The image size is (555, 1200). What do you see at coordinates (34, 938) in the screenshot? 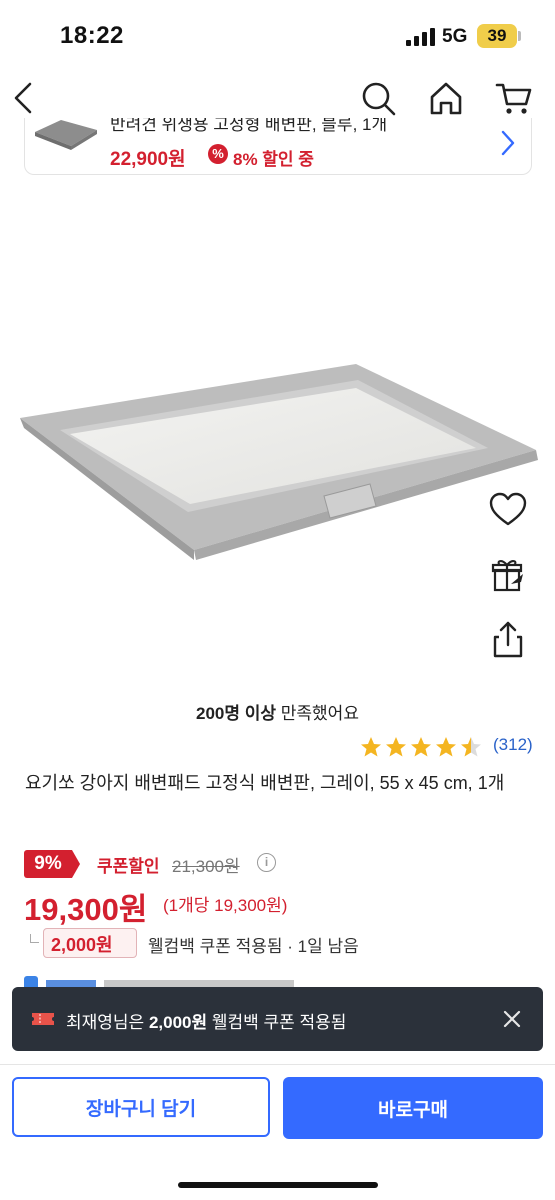
I see `indent-marker` at bounding box center [34, 938].